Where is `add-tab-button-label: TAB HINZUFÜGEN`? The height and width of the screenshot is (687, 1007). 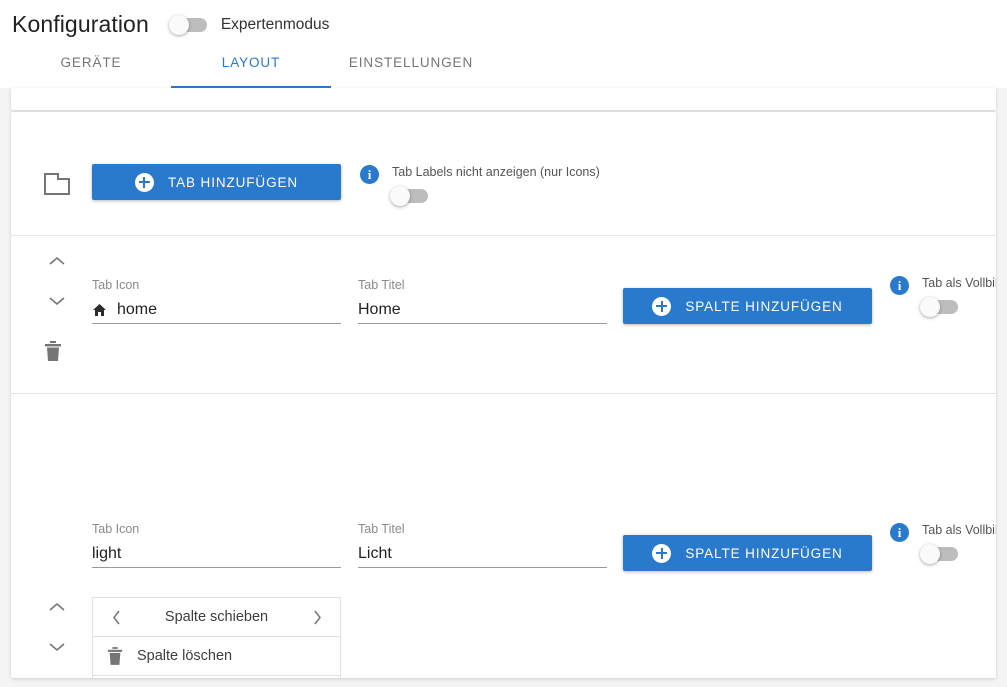
add-tab-button-label: TAB HINZUFÜGEN is located at coordinates (233, 182).